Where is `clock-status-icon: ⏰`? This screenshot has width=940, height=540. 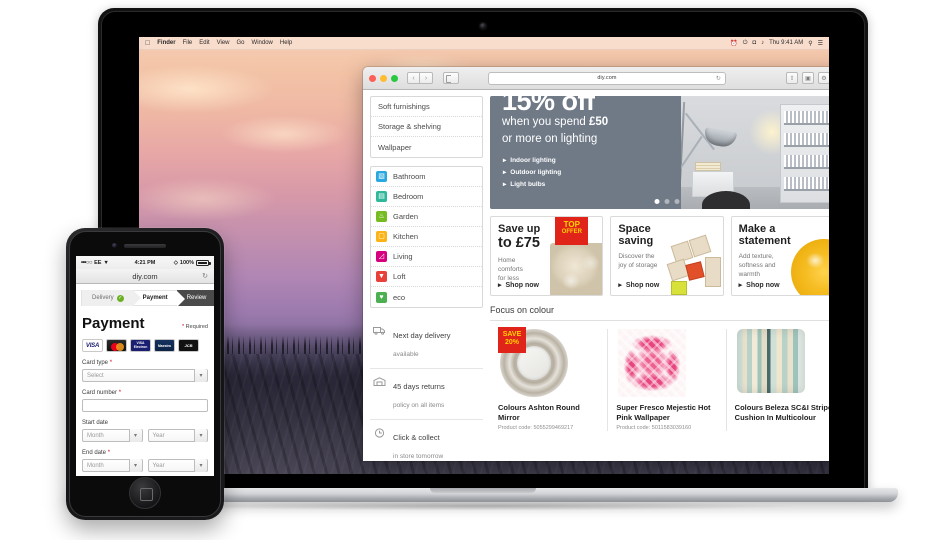 clock-status-icon: ⏰ is located at coordinates (733, 43).